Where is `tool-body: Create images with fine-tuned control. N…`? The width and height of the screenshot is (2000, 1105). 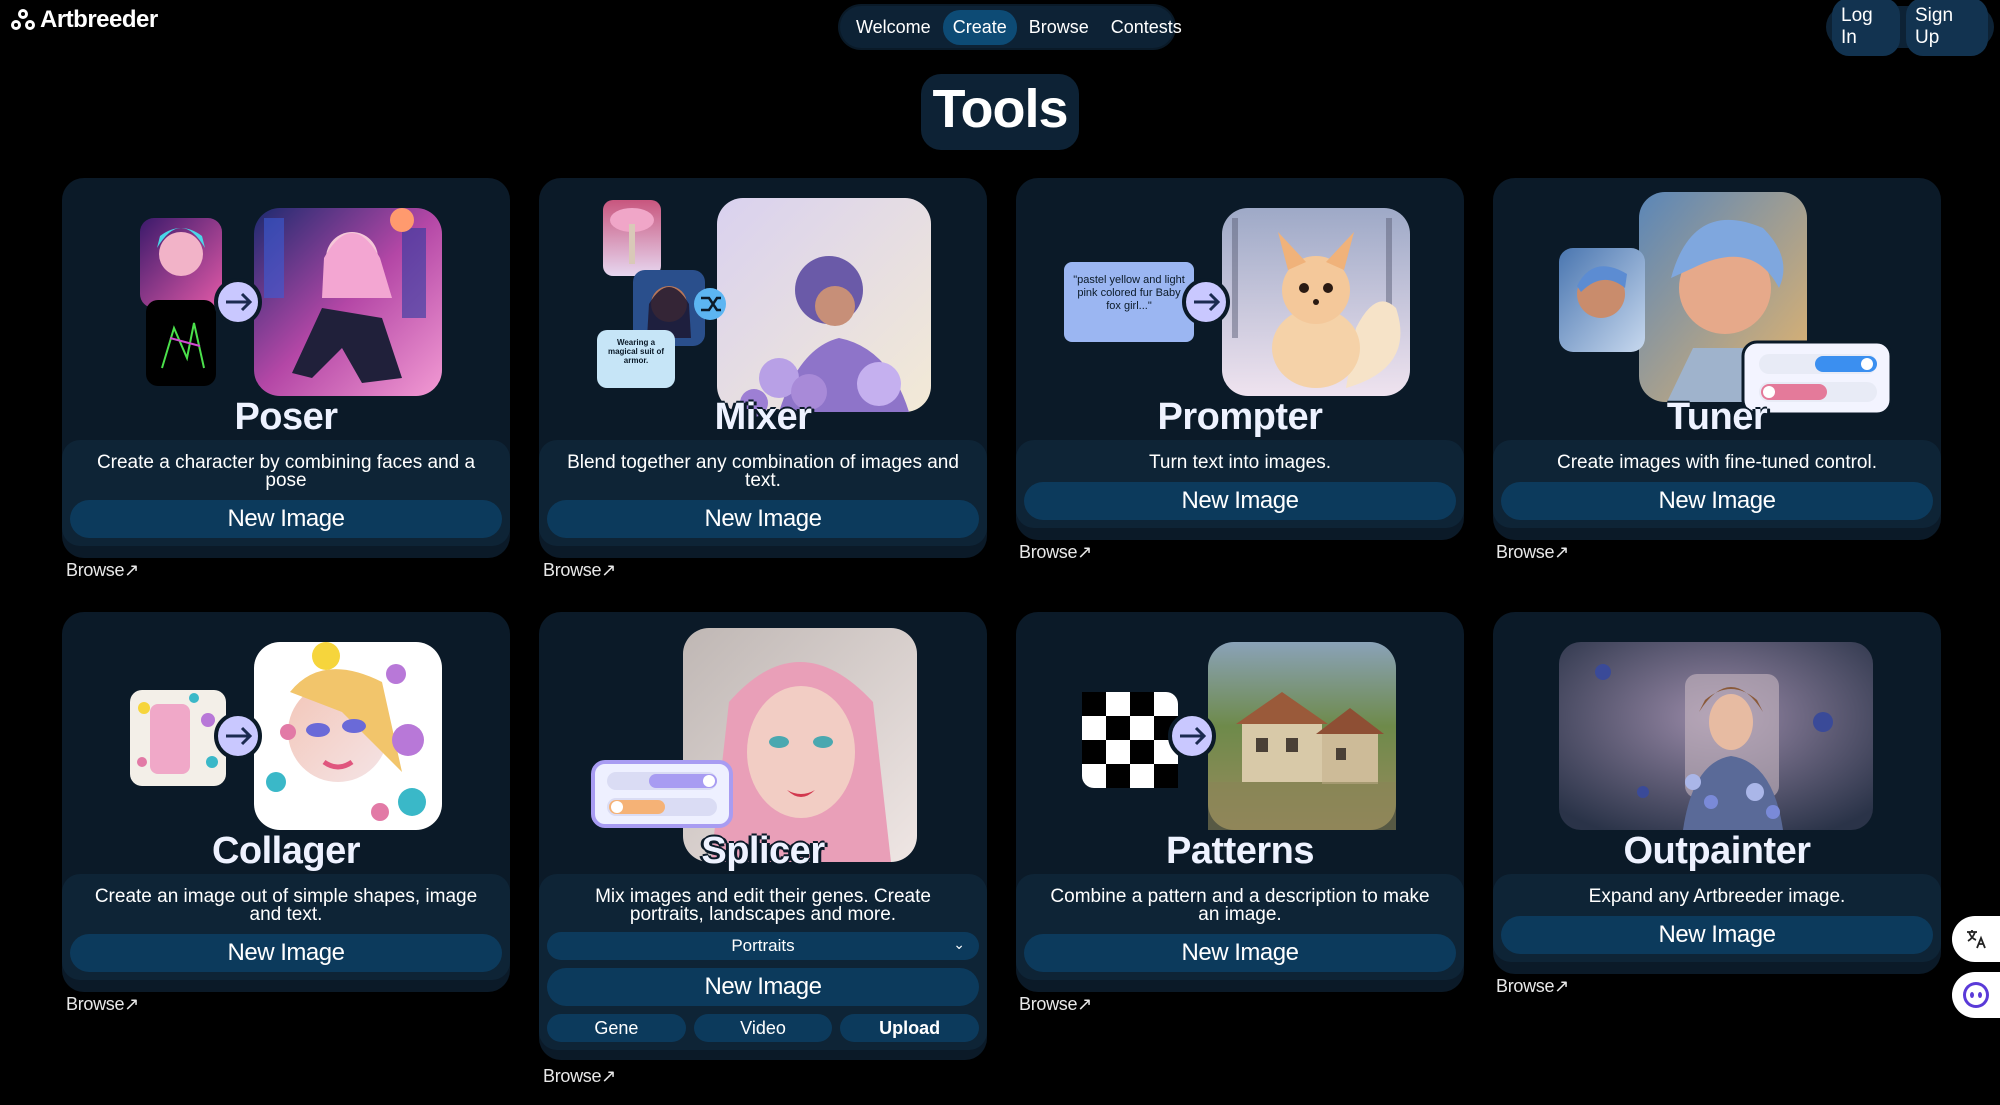 tool-body: Create images with fine-tuned control. N… is located at coordinates (1717, 484).